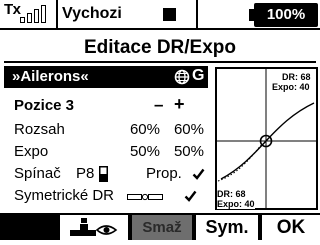 The image size is (320, 245). What do you see at coordinates (160, 15) in the screenshot?
I see `status-bar: Tx Vychozi 100%` at bounding box center [160, 15].